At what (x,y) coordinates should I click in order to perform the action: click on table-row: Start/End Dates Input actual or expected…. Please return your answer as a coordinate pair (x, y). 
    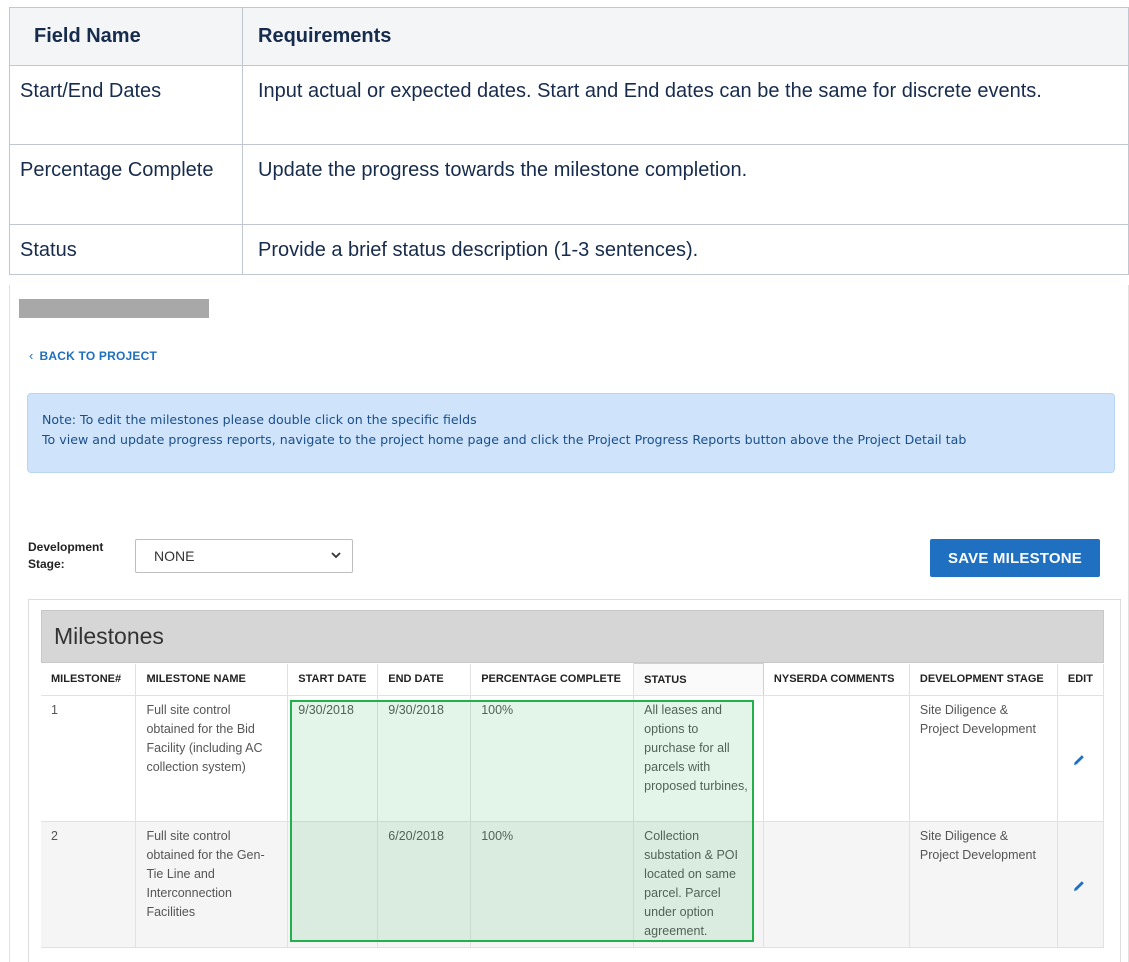
    Looking at the image, I should click on (569, 105).